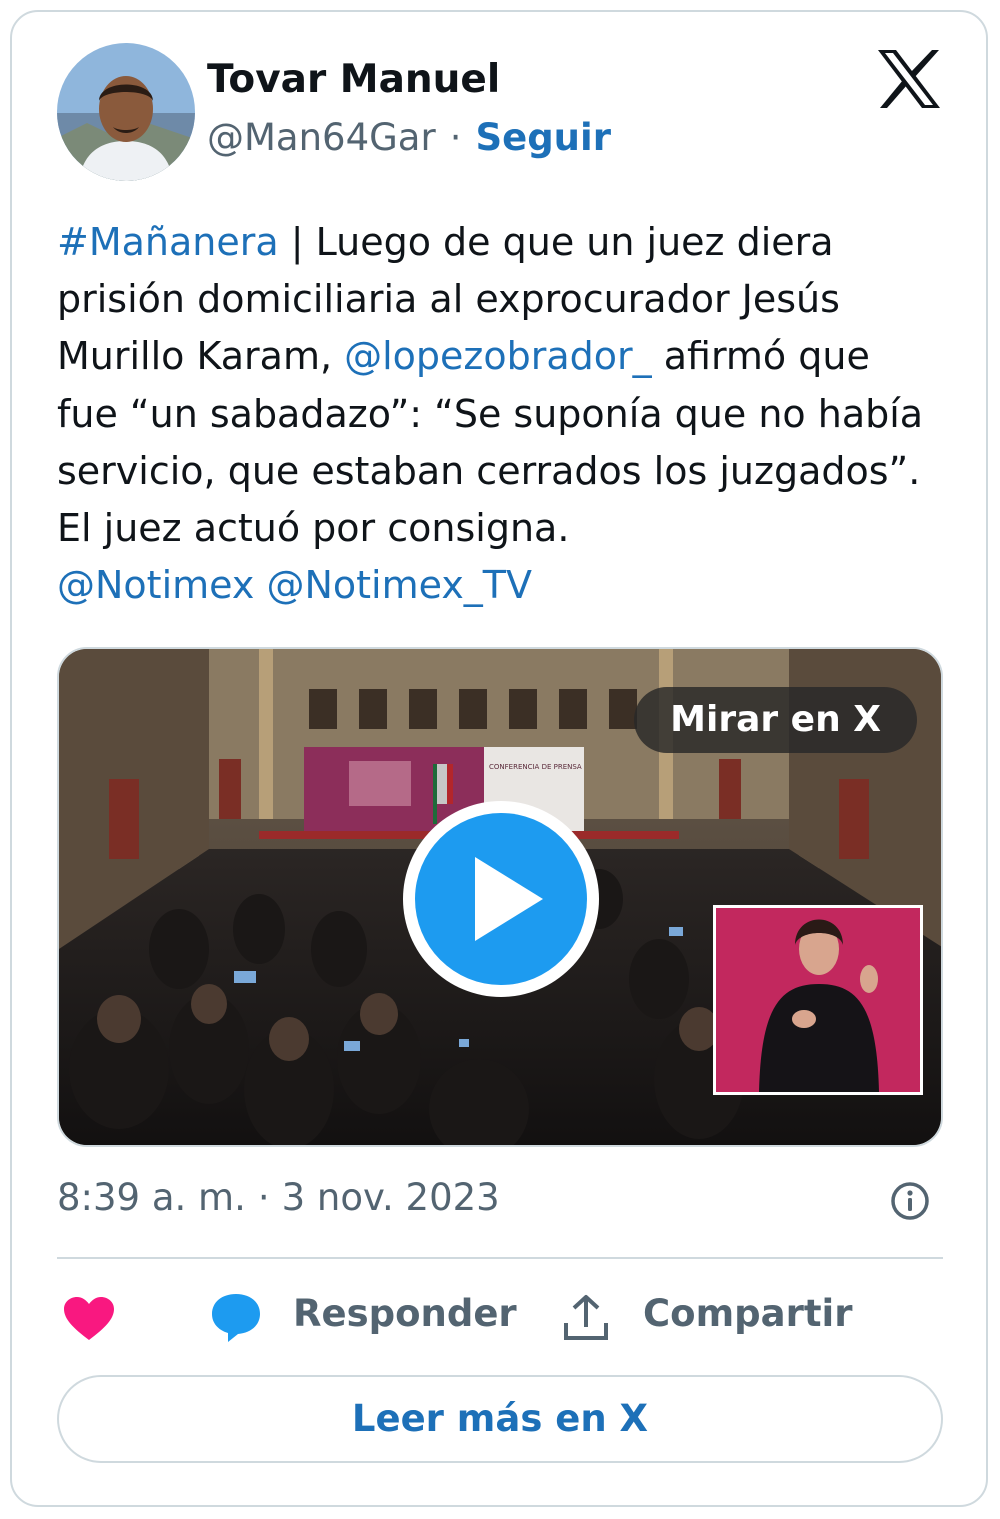  Describe the element at coordinates (353, 79) in the screenshot. I see `author-name: Tovar Manuel` at that location.